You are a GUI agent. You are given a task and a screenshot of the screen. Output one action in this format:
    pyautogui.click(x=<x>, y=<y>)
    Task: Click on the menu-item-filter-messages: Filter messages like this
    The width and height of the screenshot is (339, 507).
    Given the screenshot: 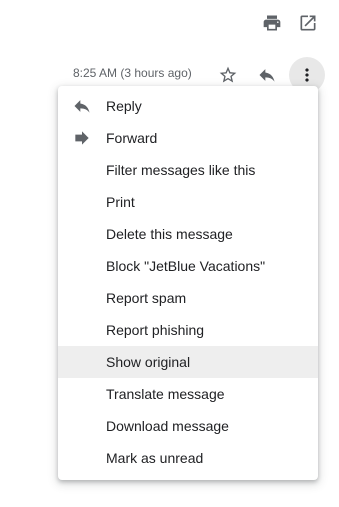 What is the action you would take?
    pyautogui.click(x=188, y=170)
    